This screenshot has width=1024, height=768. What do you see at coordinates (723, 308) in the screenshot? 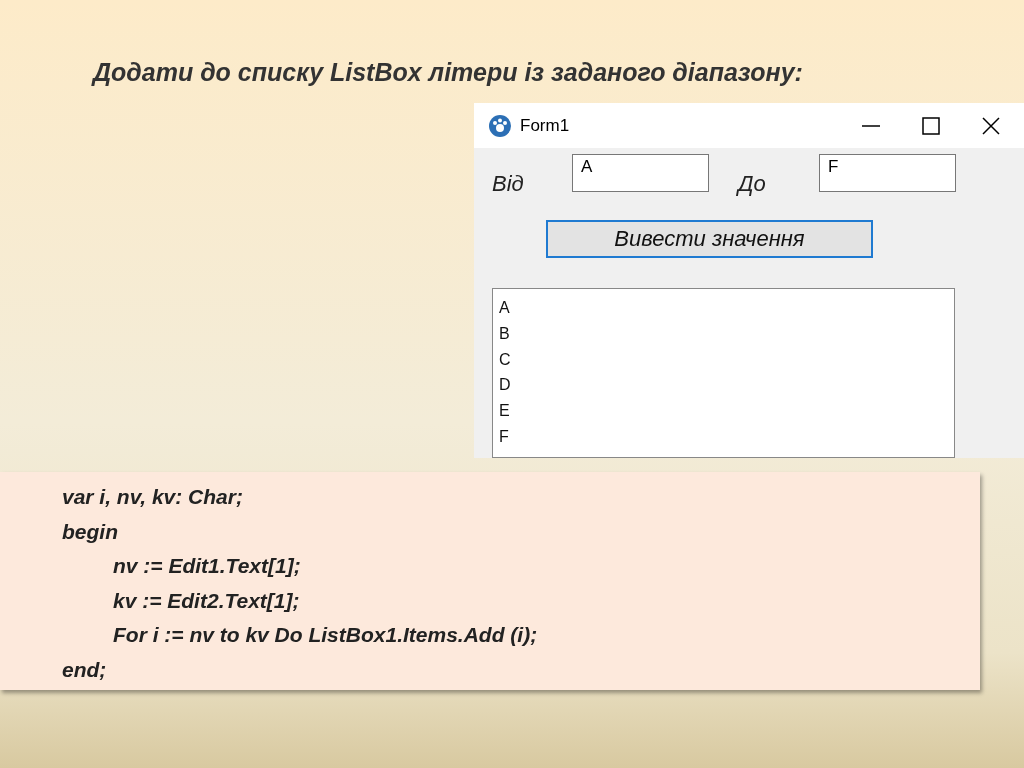
I see `list-item: A` at bounding box center [723, 308].